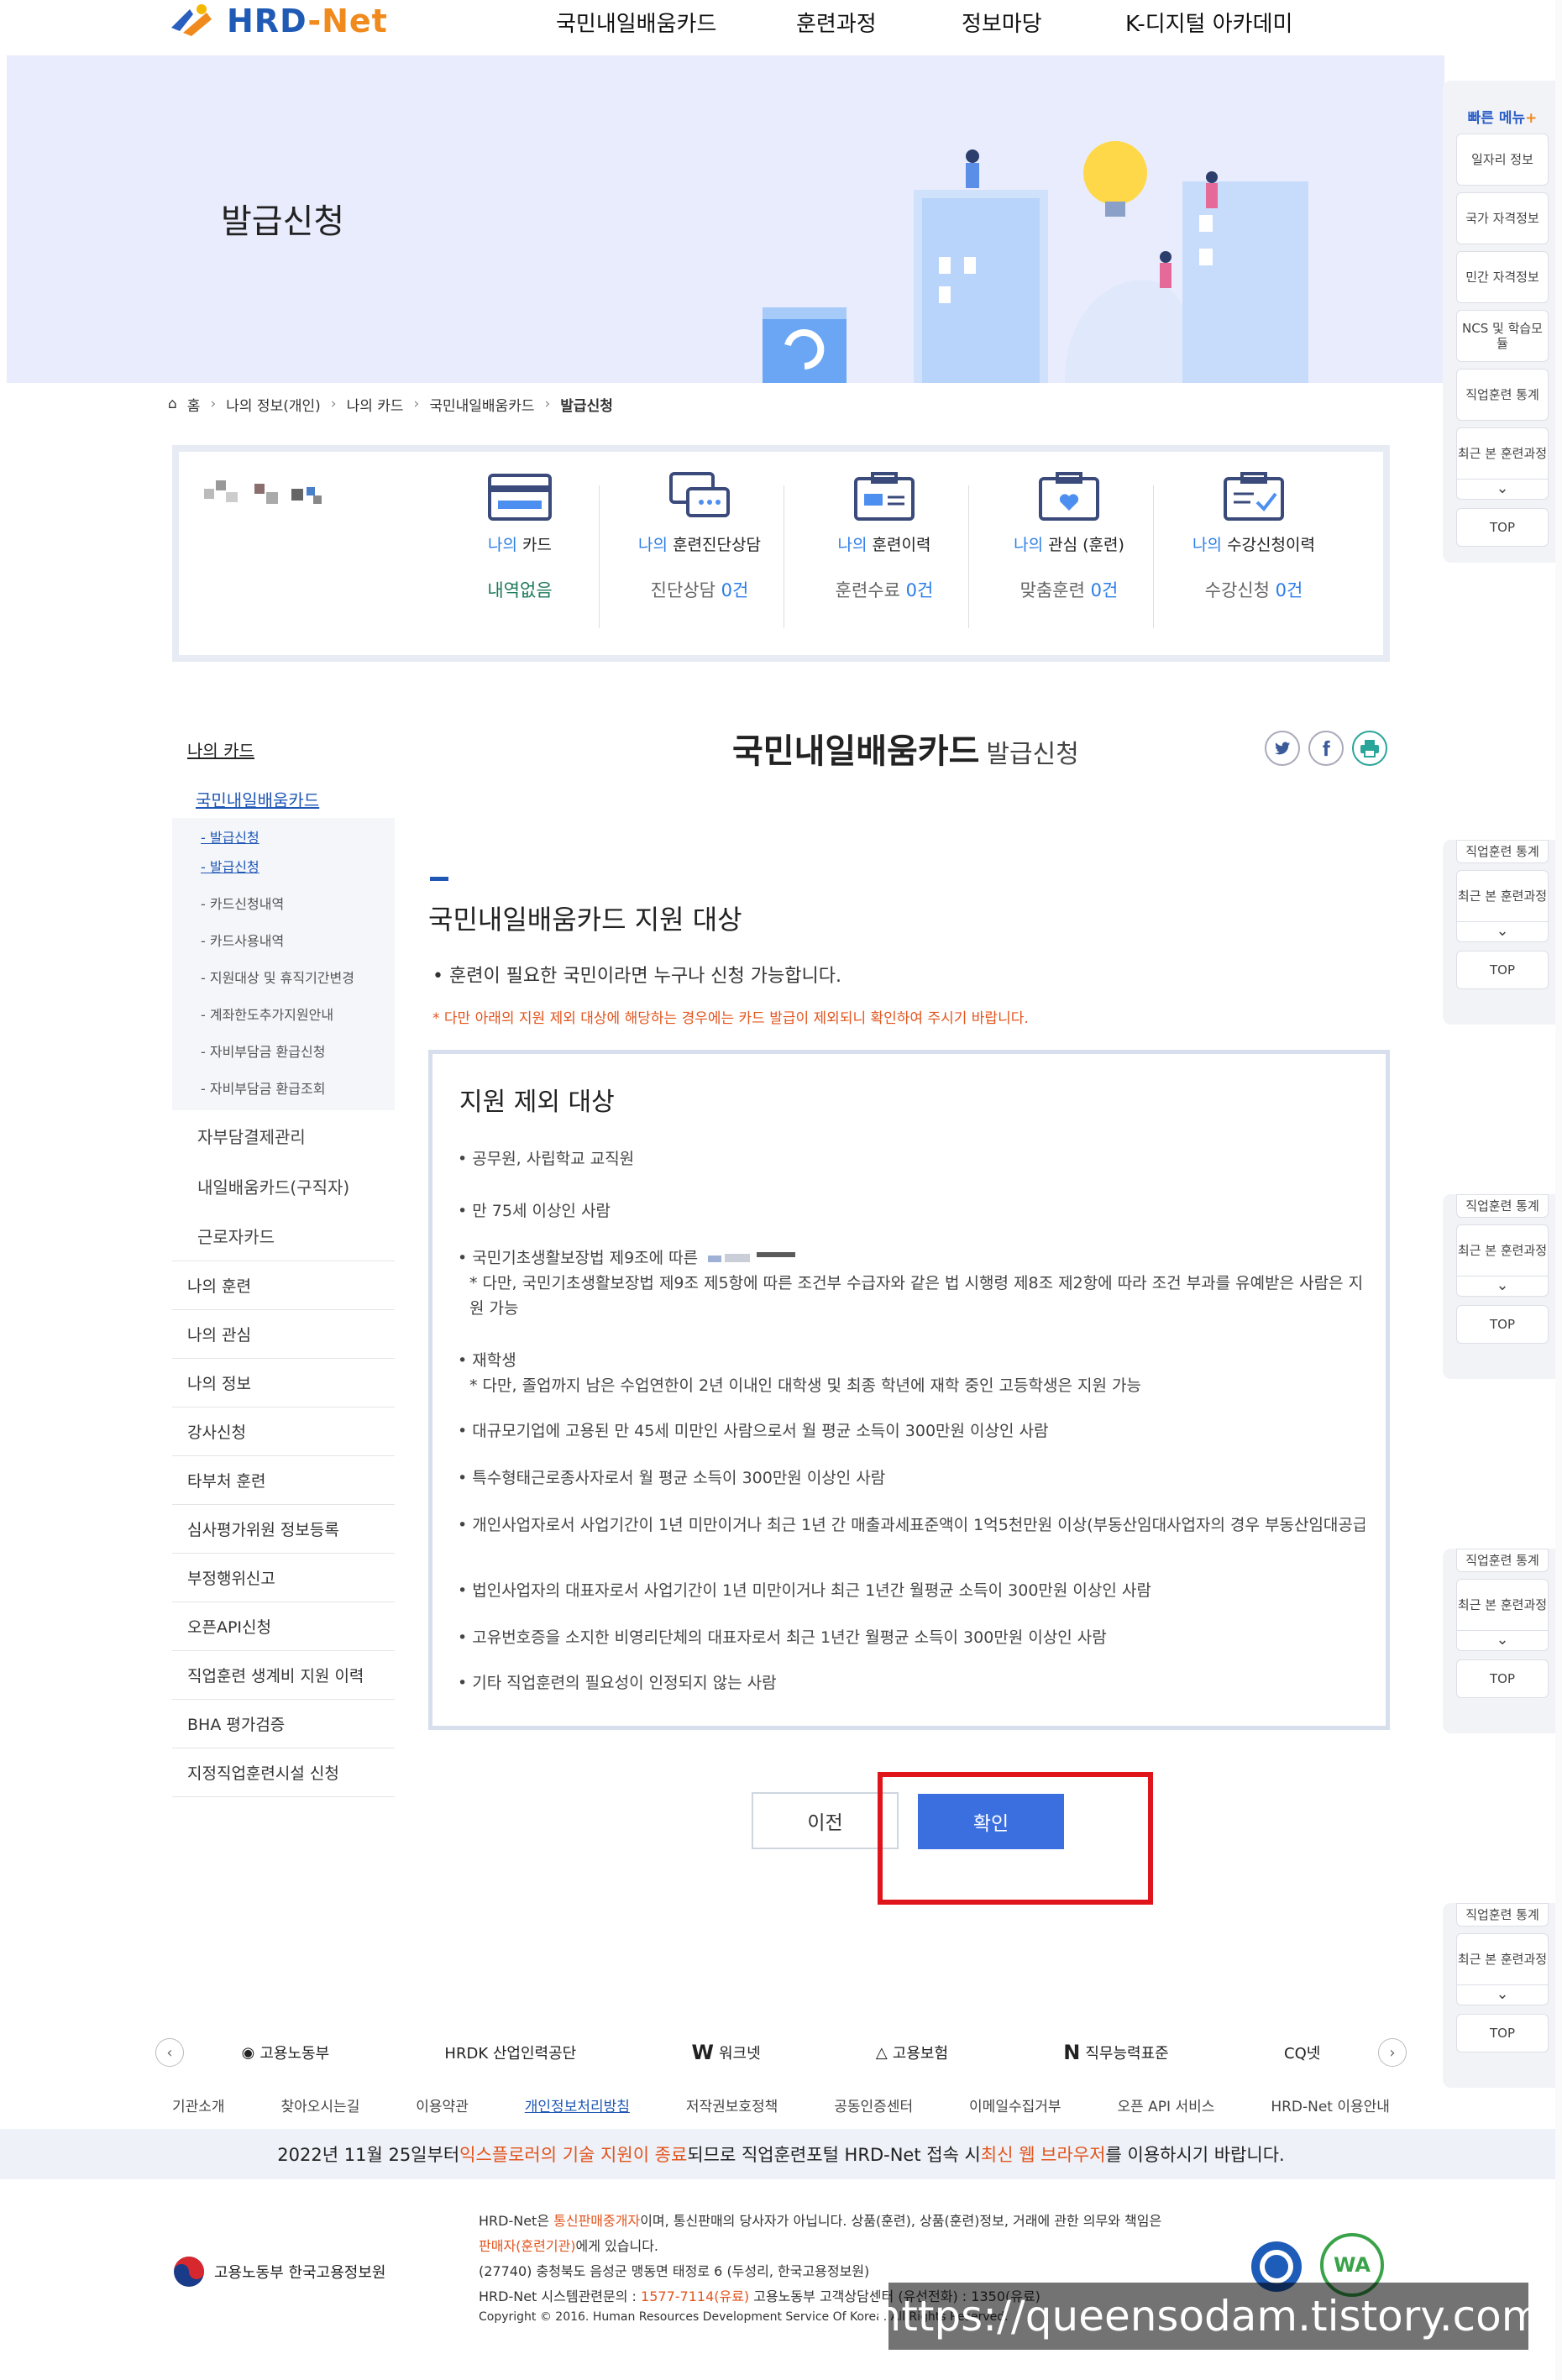  I want to click on sidebar-item-living-cost: 직업훈련 생계비 지원 이력, so click(283, 1676).